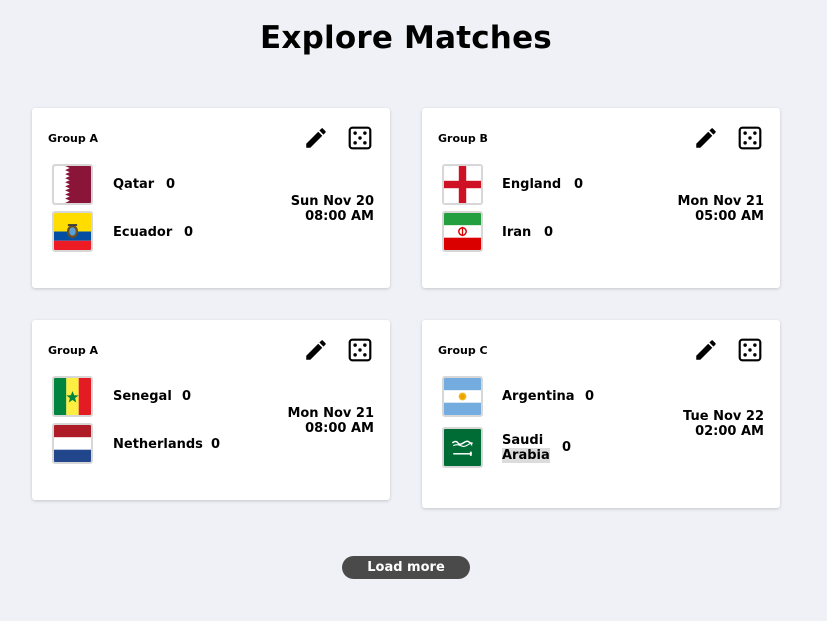  What do you see at coordinates (463, 138) in the screenshot?
I see `group-label: Group B` at bounding box center [463, 138].